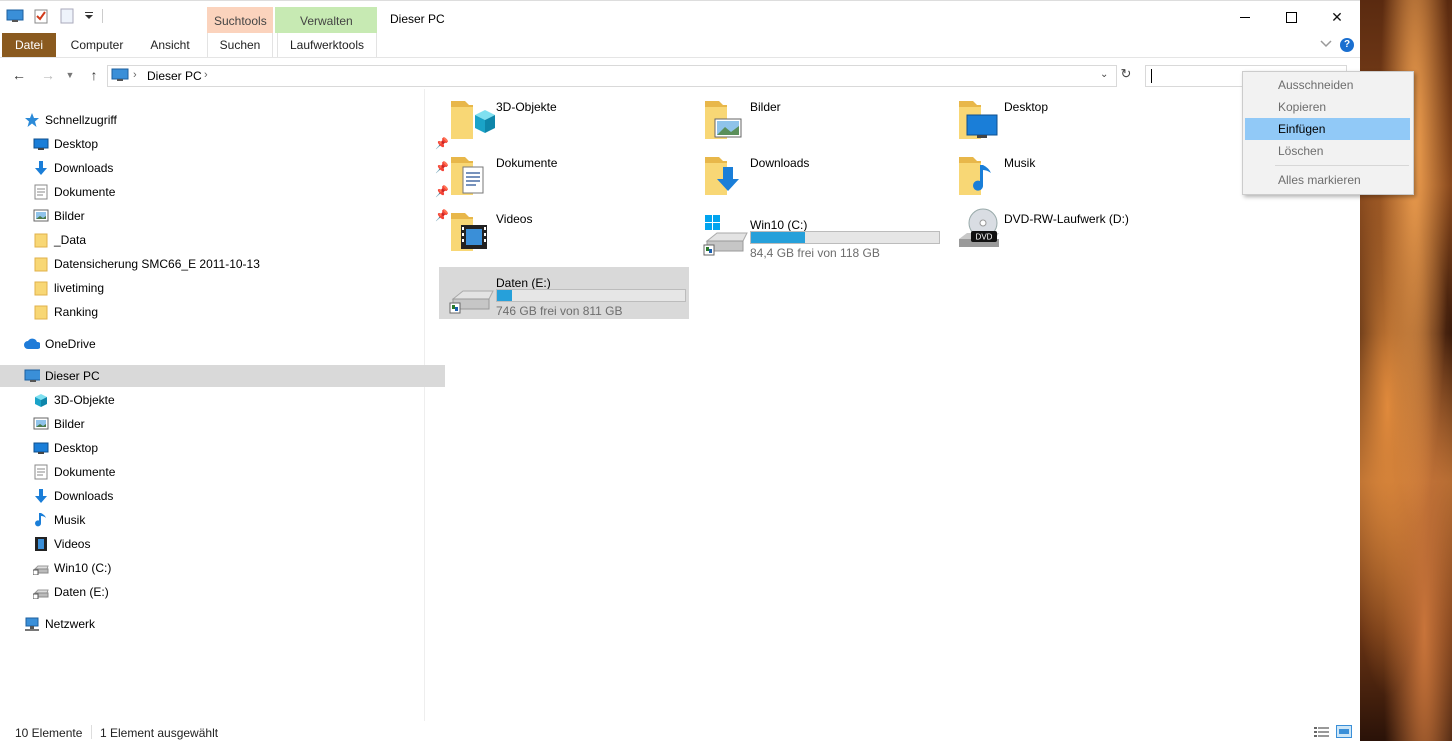 The image size is (1452, 742). Describe the element at coordinates (97, 45) in the screenshot. I see `tab-computer: Computer` at that location.